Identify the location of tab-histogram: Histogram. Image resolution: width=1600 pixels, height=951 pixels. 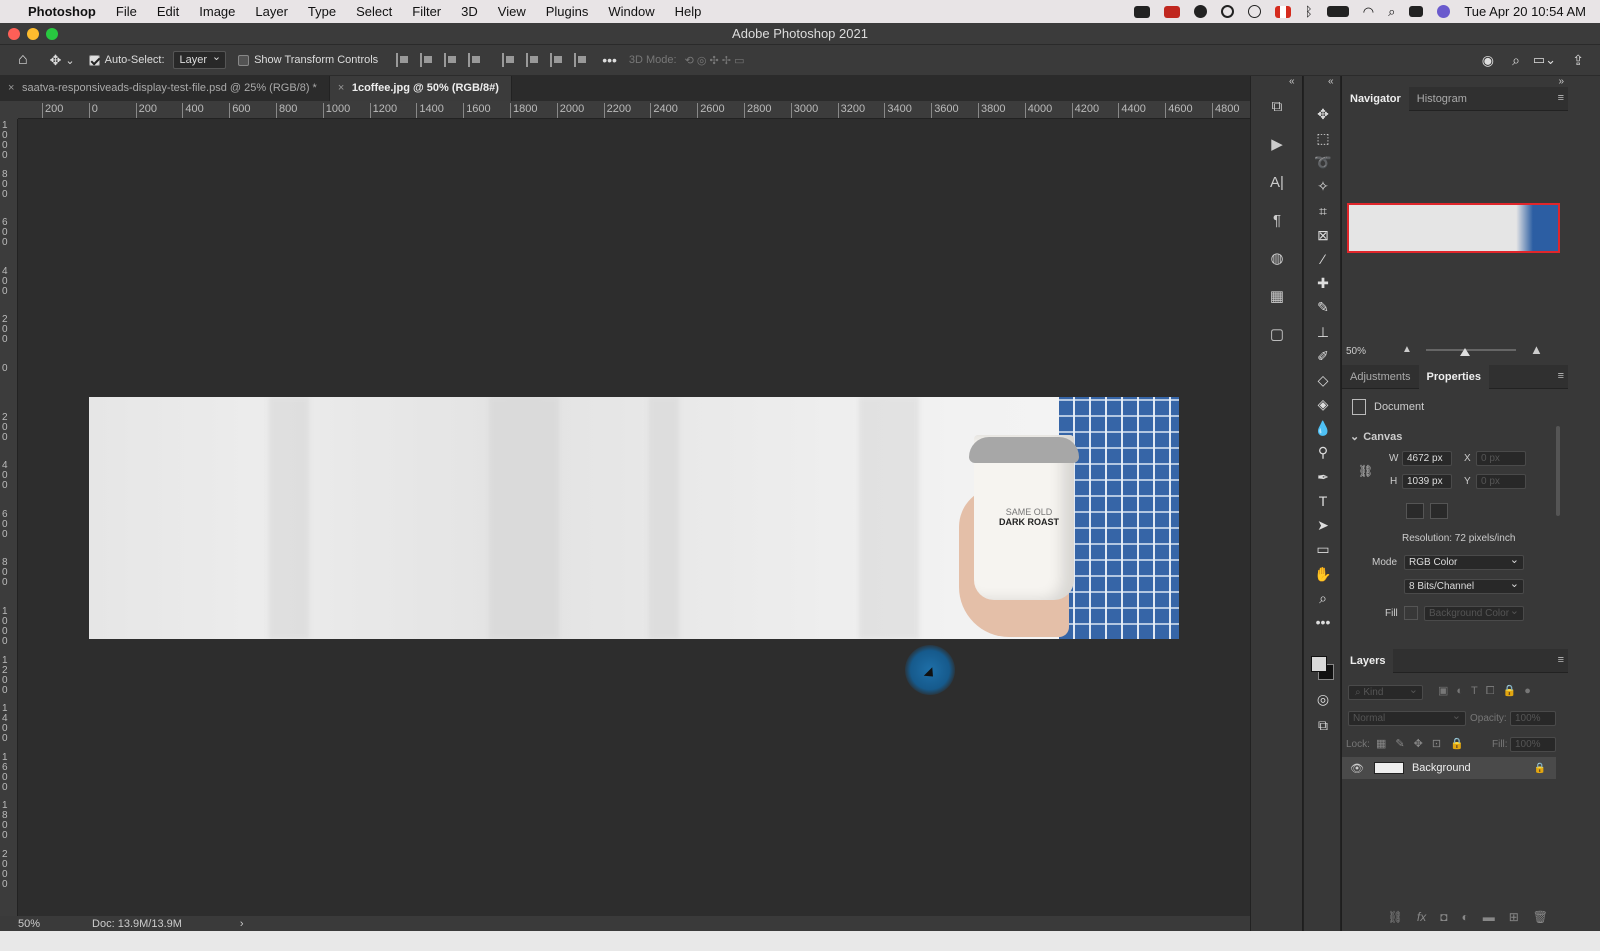
(1442, 99).